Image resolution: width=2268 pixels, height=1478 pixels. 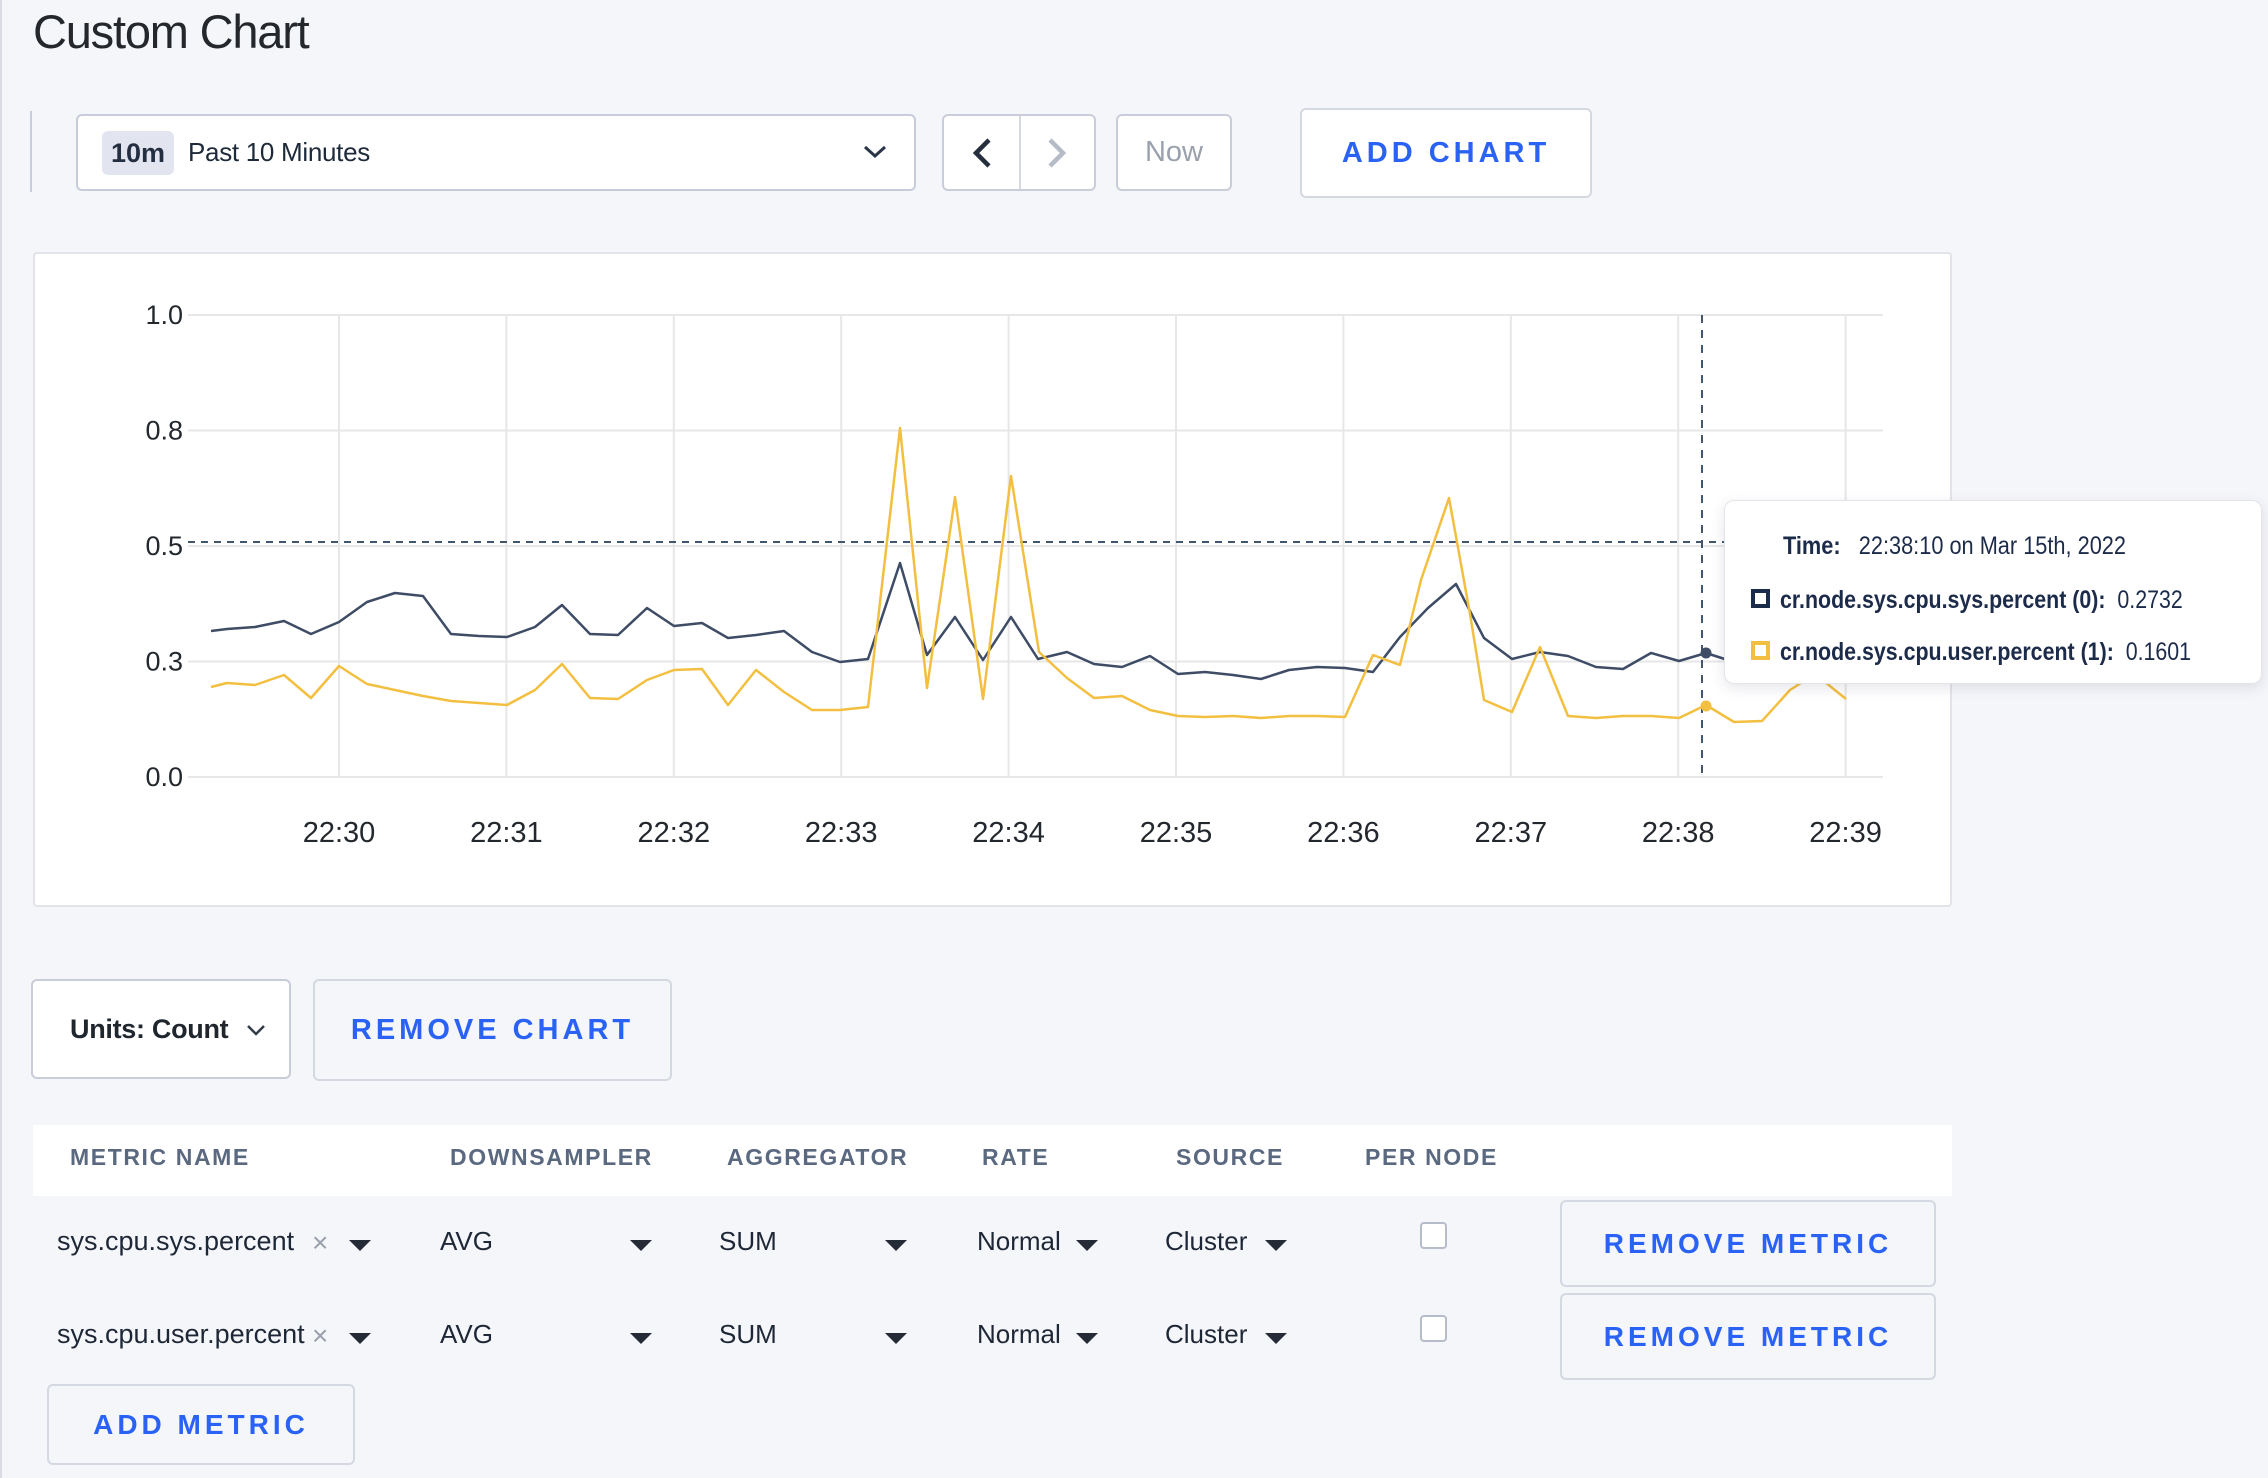 I want to click on svg-text: 22:34, so click(x=1008, y=833).